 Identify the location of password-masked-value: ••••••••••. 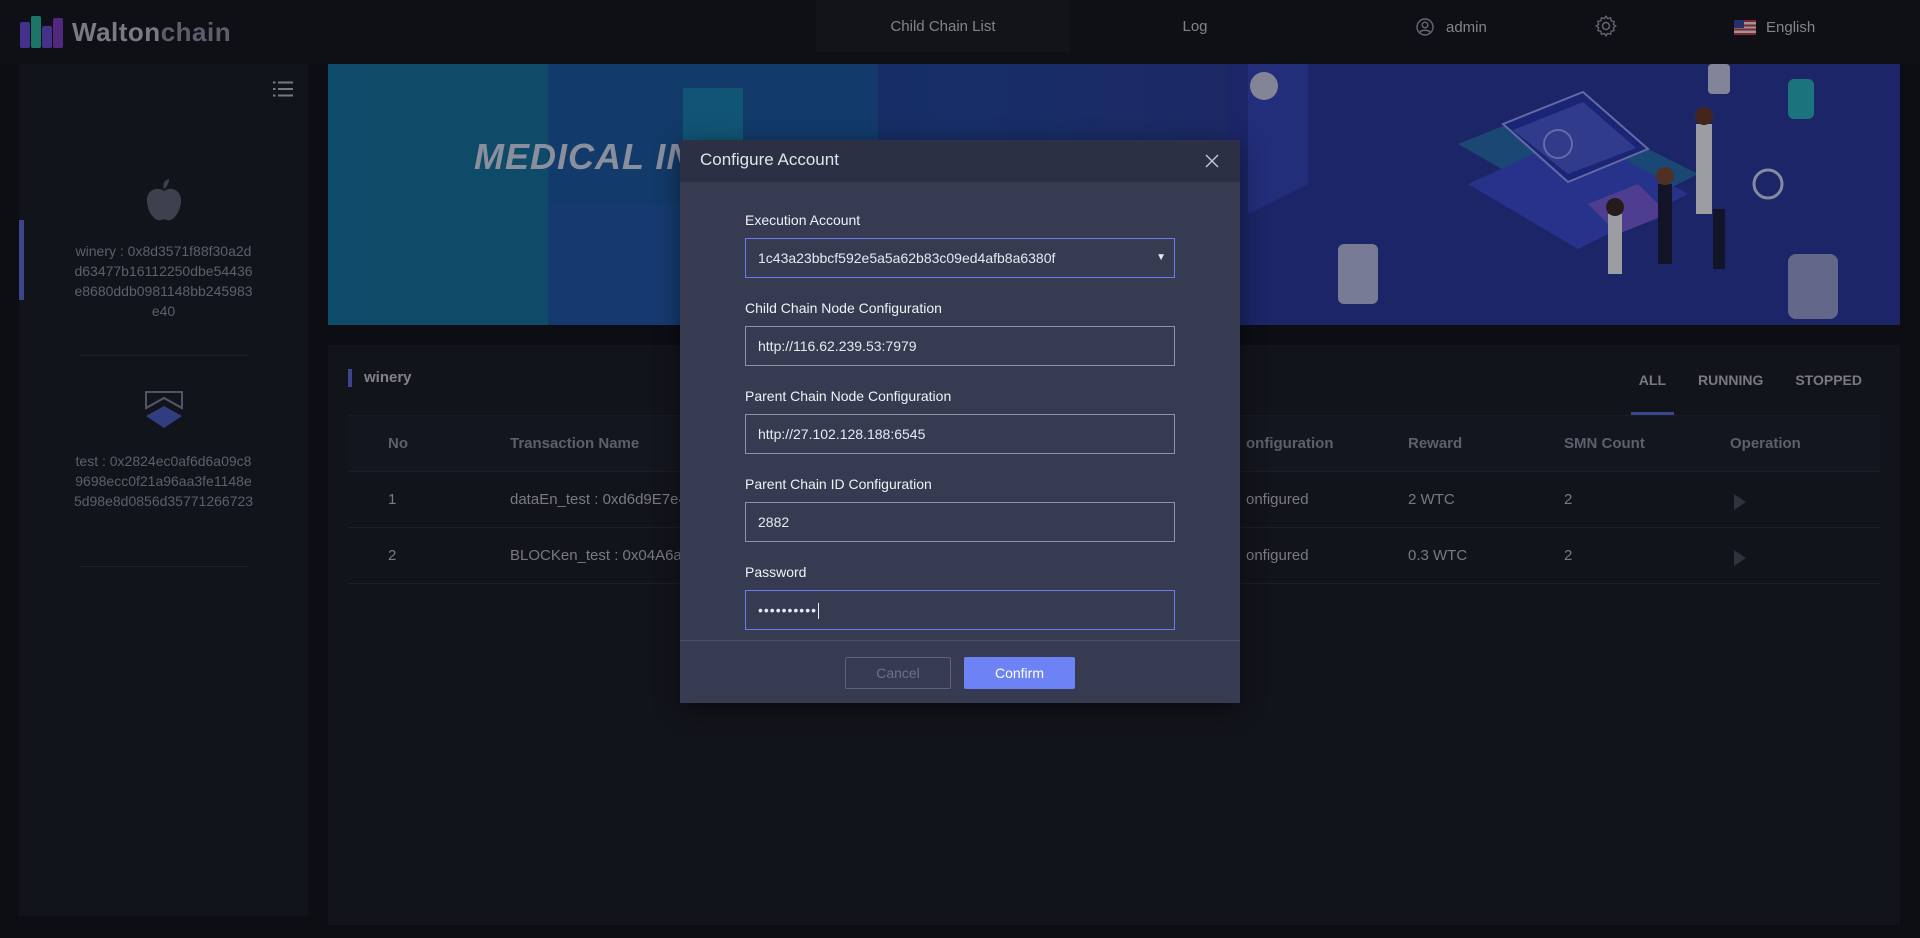
(788, 610).